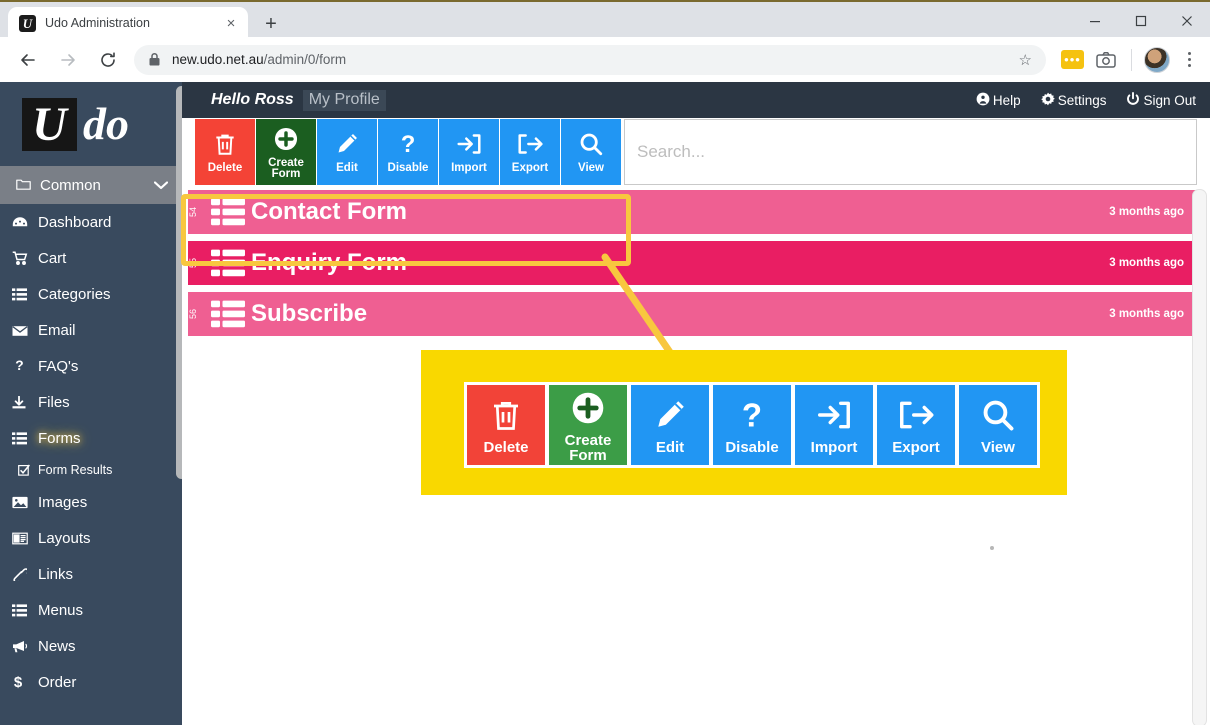 The image size is (1210, 725). Describe the element at coordinates (1146, 263) in the screenshot. I see `row-timestamp: 3 months ago` at that location.